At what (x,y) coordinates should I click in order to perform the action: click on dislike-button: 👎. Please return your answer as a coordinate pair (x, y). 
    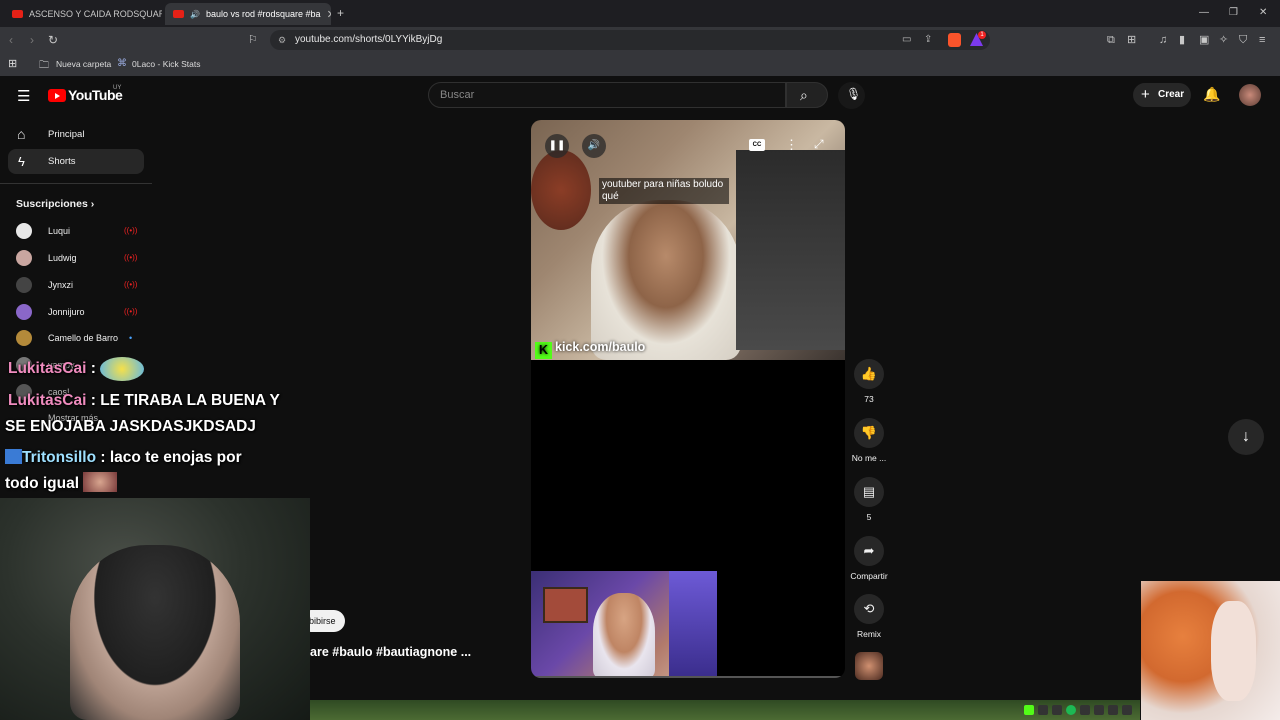
    Looking at the image, I should click on (869, 433).